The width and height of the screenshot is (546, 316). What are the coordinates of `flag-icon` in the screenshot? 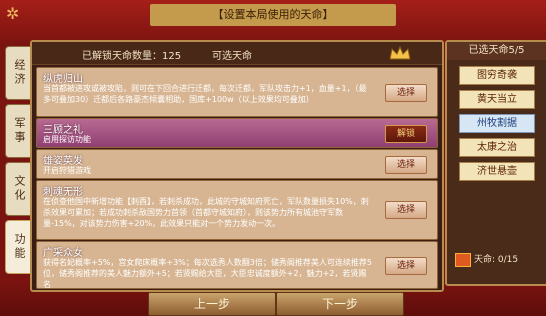 It's located at (463, 259).